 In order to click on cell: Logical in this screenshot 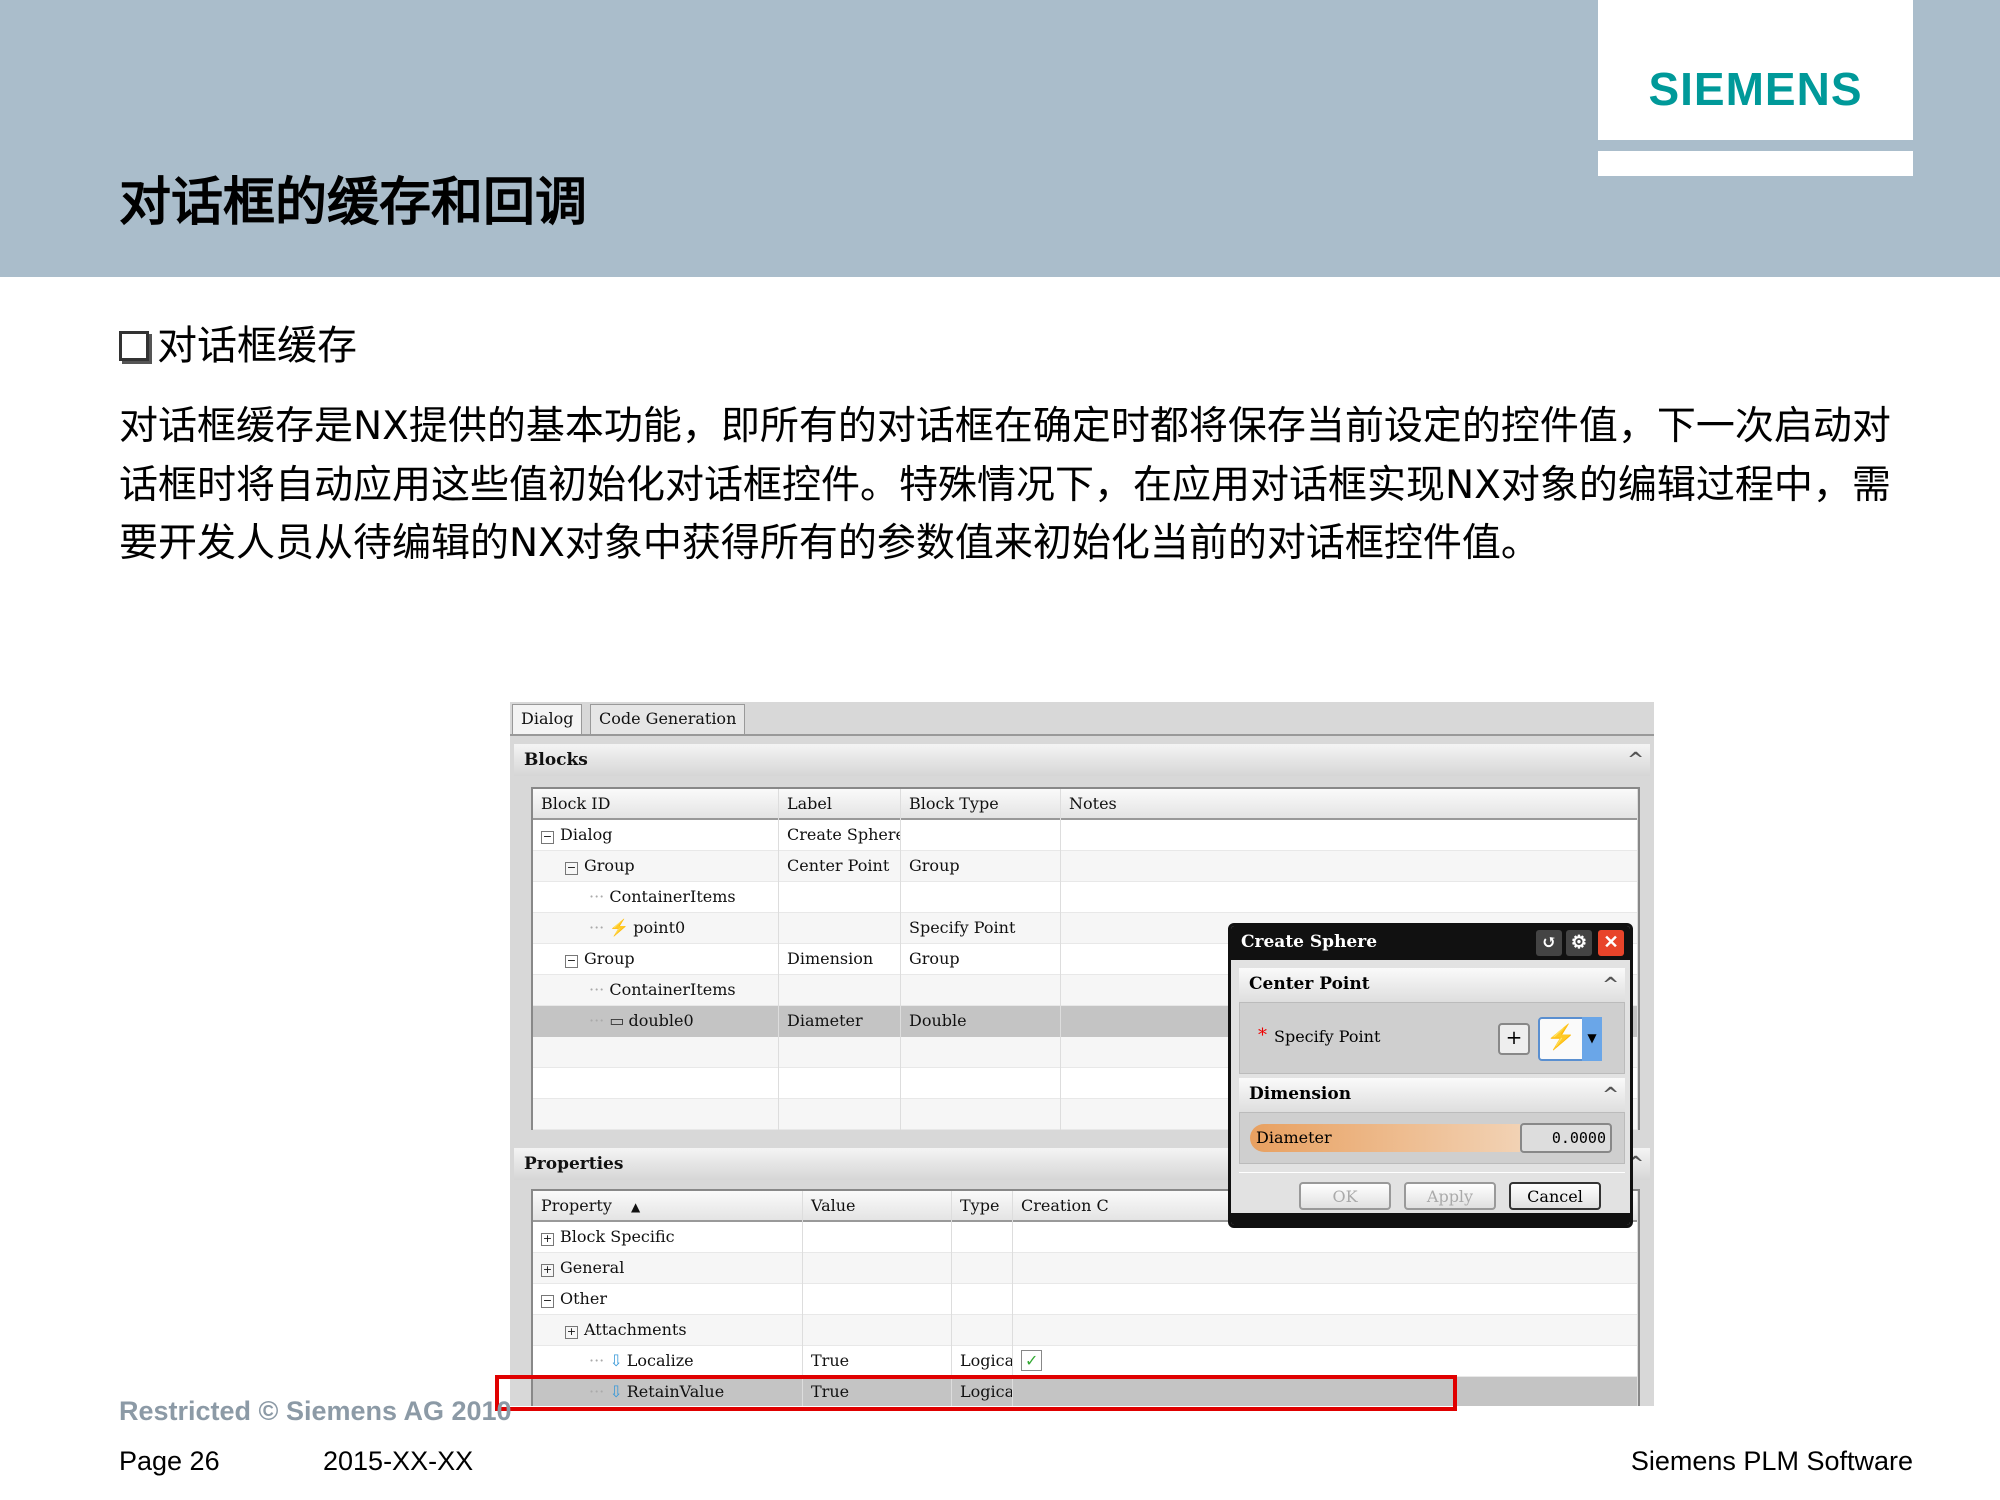, I will do `click(982, 1361)`.